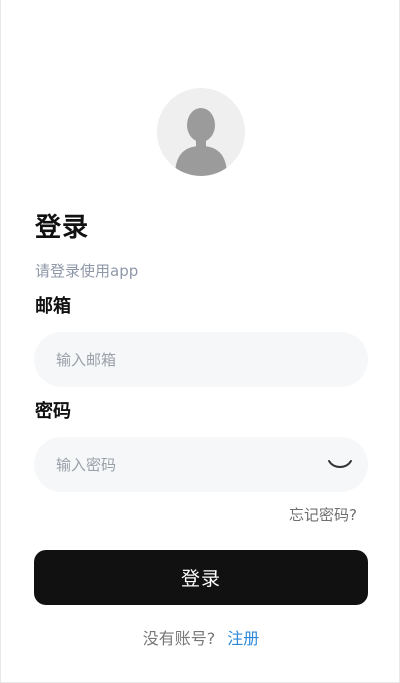  I want to click on avatar, so click(201, 132).